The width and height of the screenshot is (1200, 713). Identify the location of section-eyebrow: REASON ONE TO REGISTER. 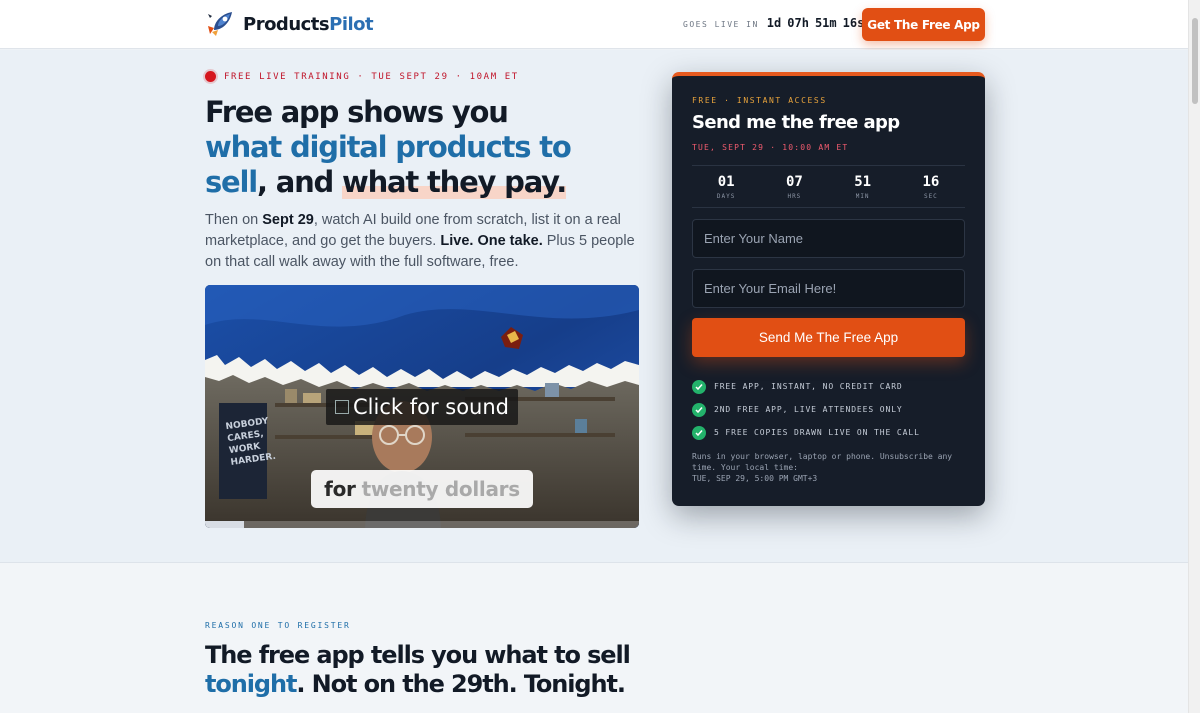
(278, 625).